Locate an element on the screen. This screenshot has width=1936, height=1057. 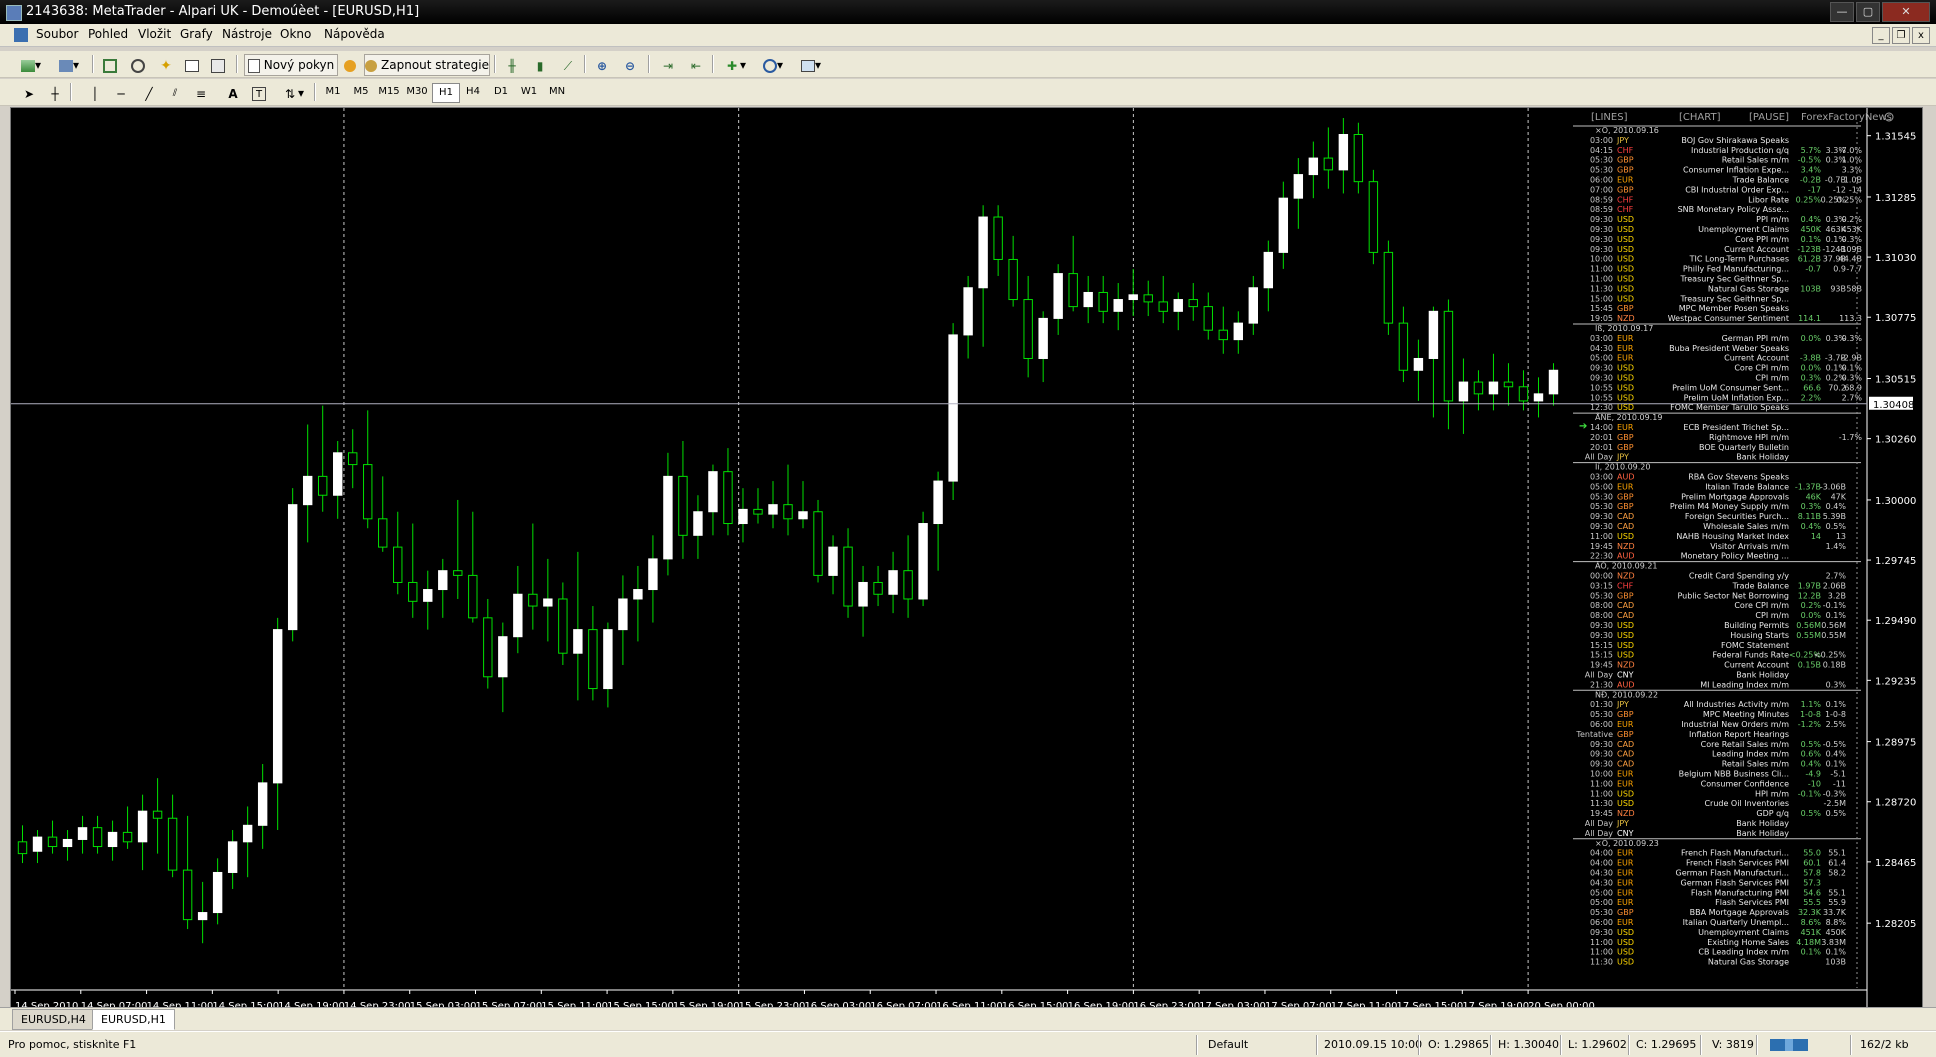
text-tool: A is located at coordinates (233, 93).